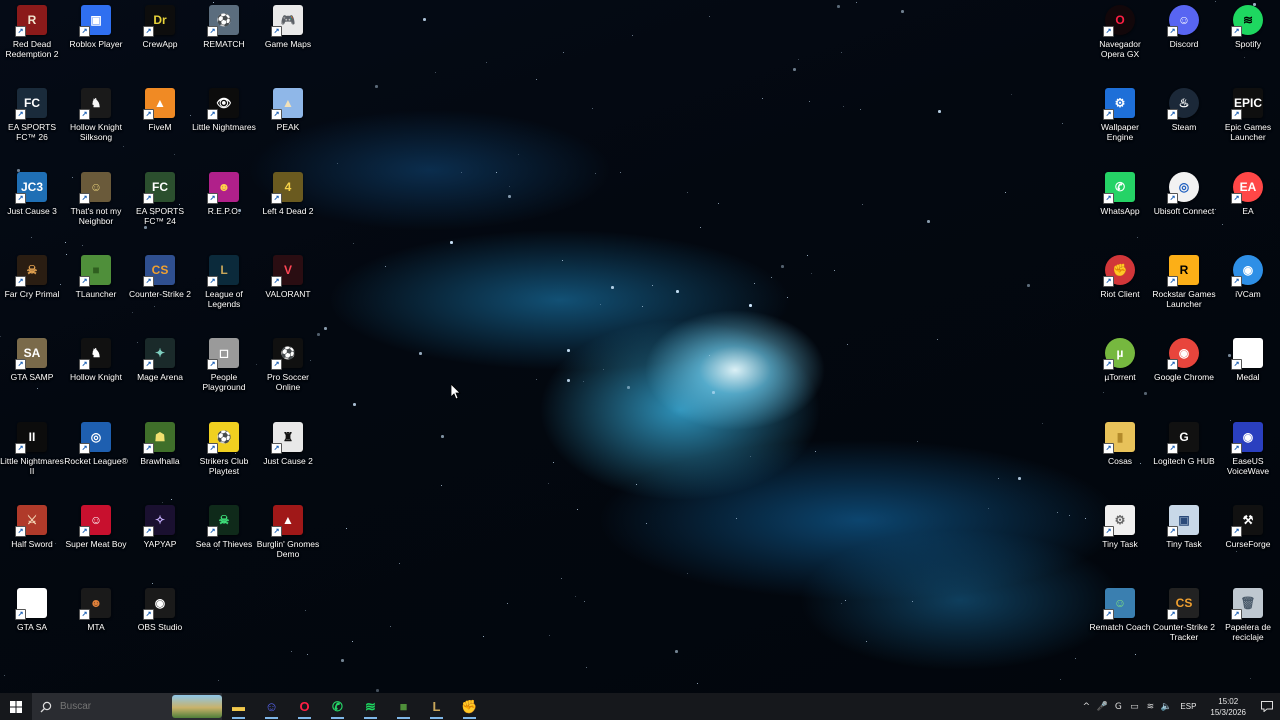  Describe the element at coordinates (160, 539) in the screenshot. I see `desktop-icon-yapyap: ✧ ↗ YAPYAP` at that location.